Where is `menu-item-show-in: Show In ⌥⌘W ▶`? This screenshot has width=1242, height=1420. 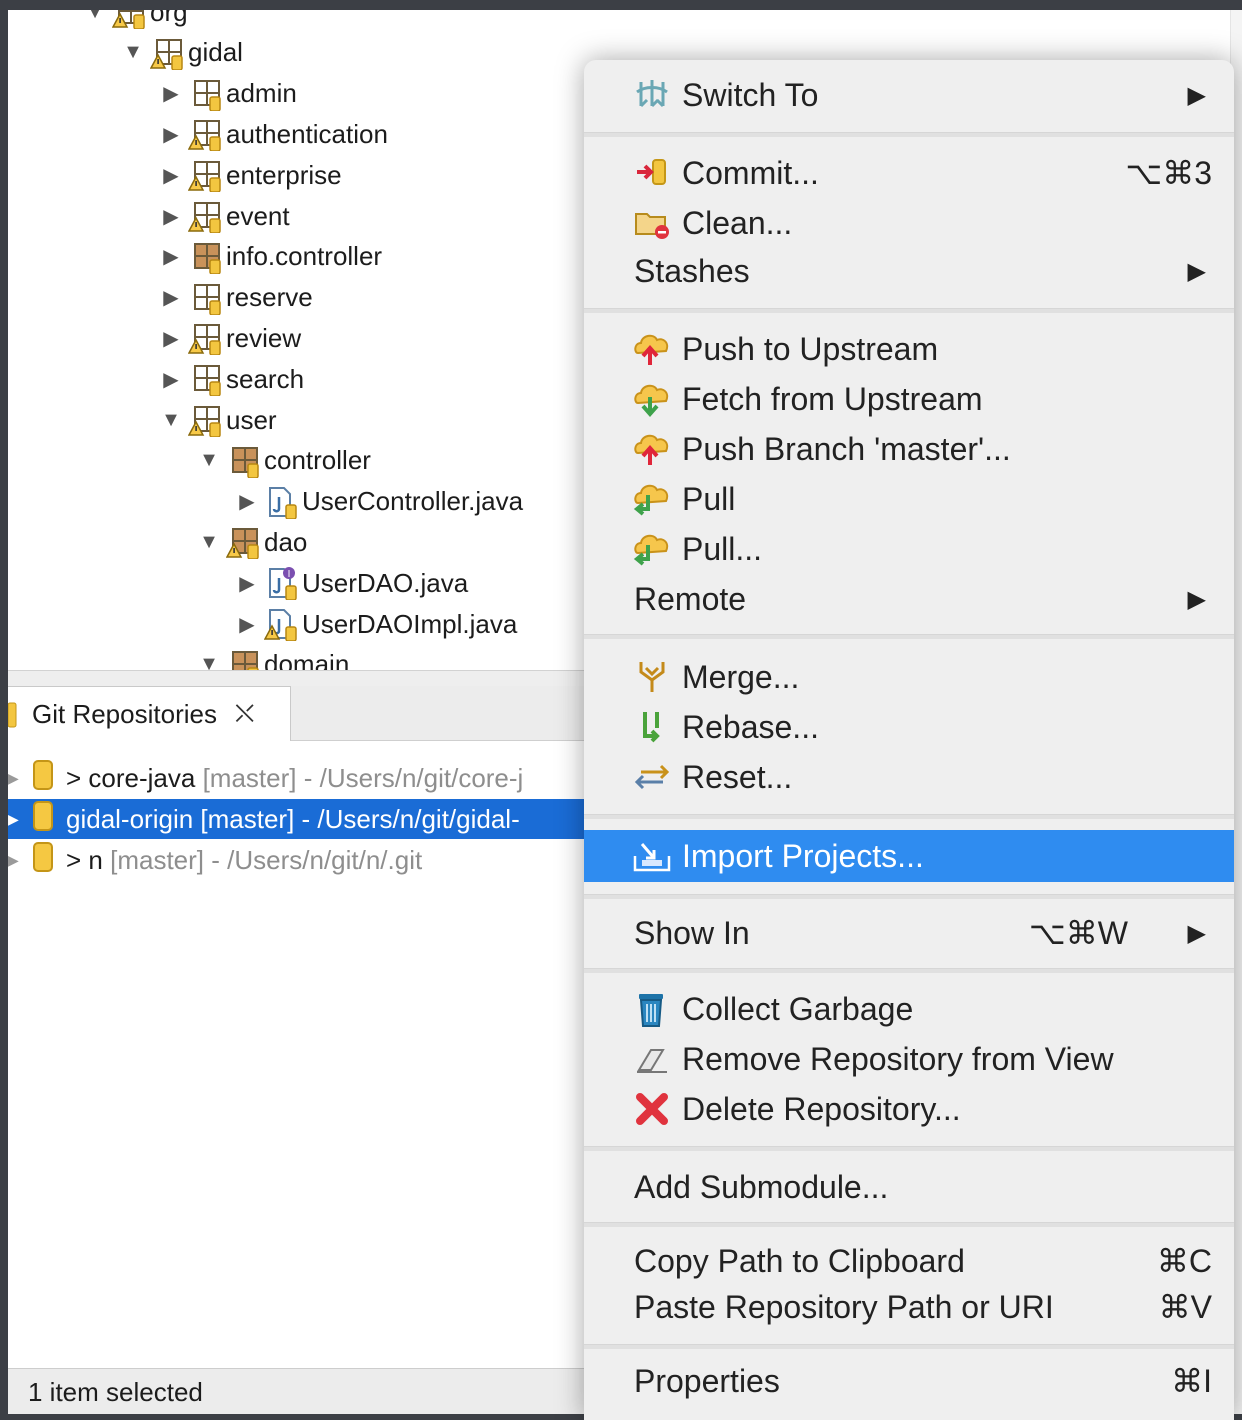
menu-item-show-in: Show In ⌥⌘W ▶ is located at coordinates (909, 933).